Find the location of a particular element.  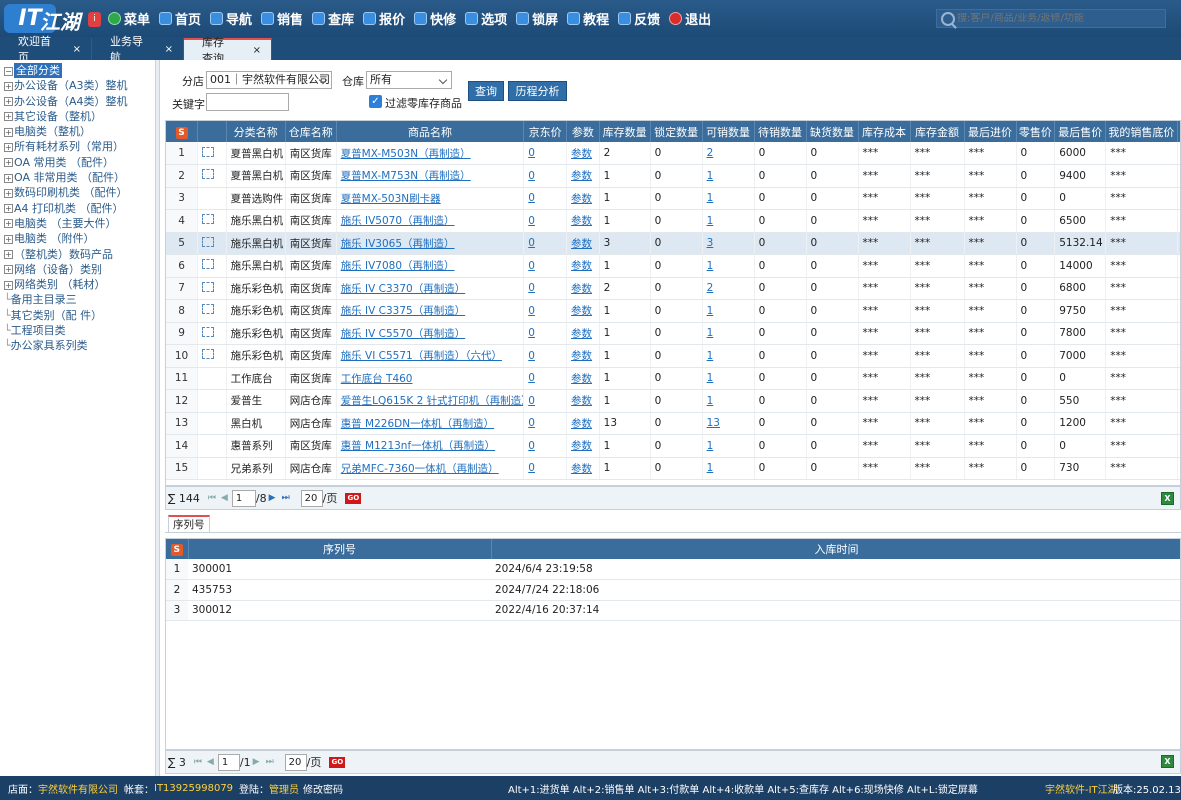

col-header: 缺货数量 is located at coordinates (832, 131).